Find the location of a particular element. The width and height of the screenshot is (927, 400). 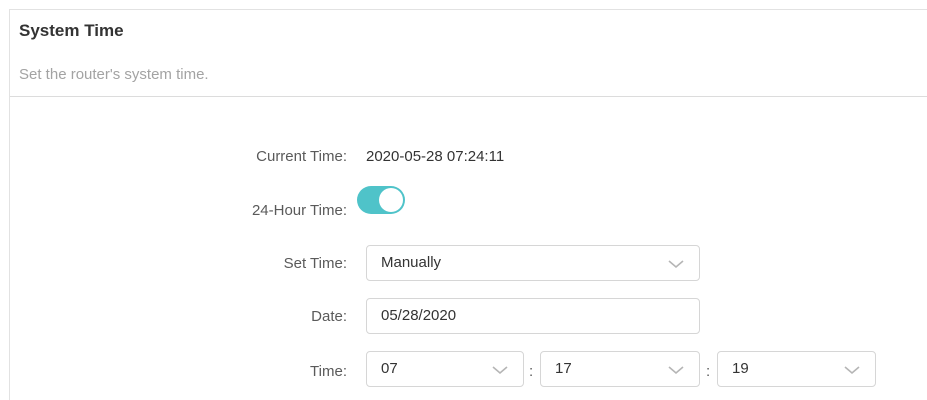

date-value: 05/28/2020 is located at coordinates (419, 315).